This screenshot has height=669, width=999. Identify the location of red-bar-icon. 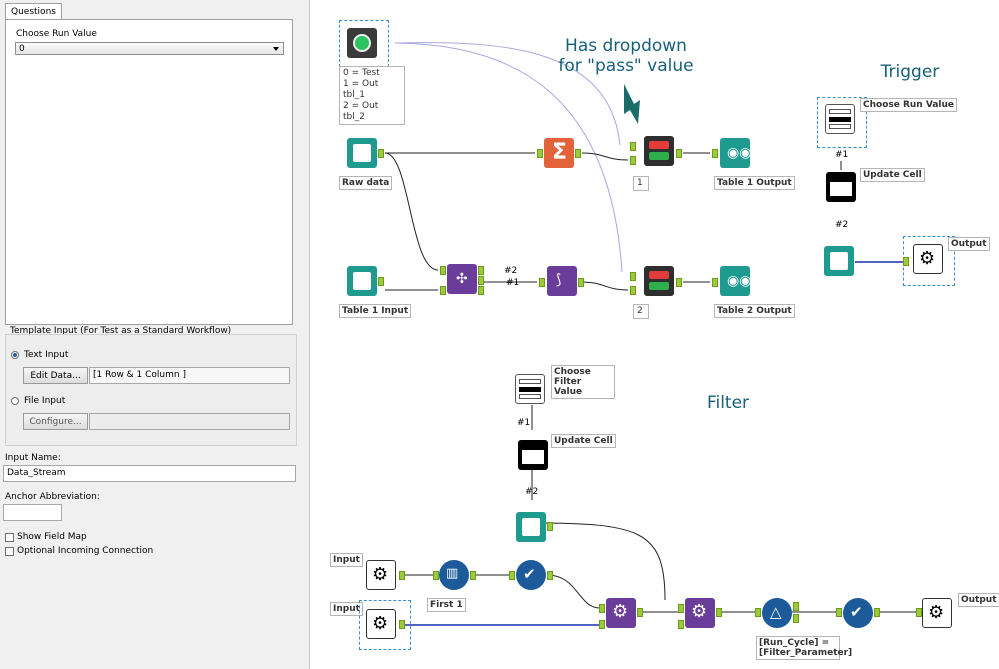
(659, 145).